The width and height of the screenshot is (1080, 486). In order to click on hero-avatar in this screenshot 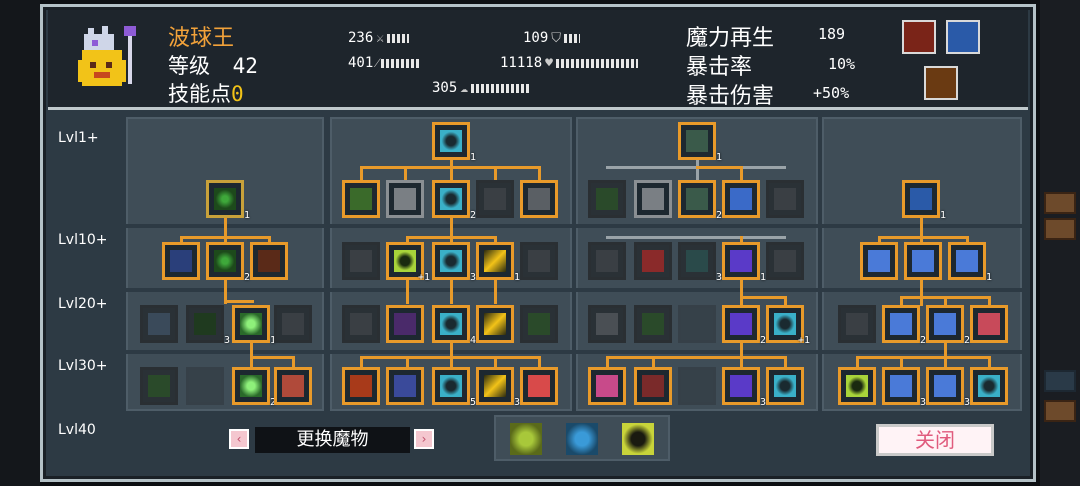, I will do `click(107, 56)`.